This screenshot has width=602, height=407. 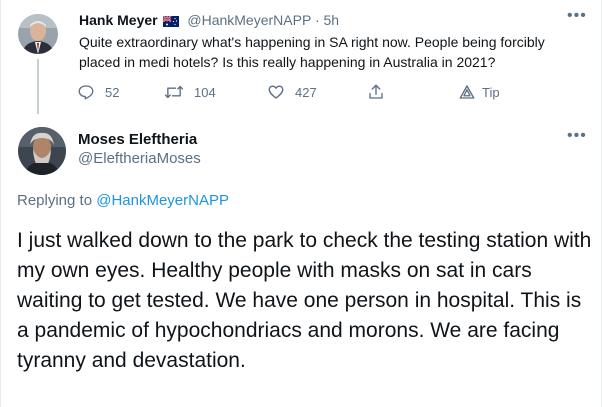 I want to click on reply-author-avatar, so click(x=42, y=151).